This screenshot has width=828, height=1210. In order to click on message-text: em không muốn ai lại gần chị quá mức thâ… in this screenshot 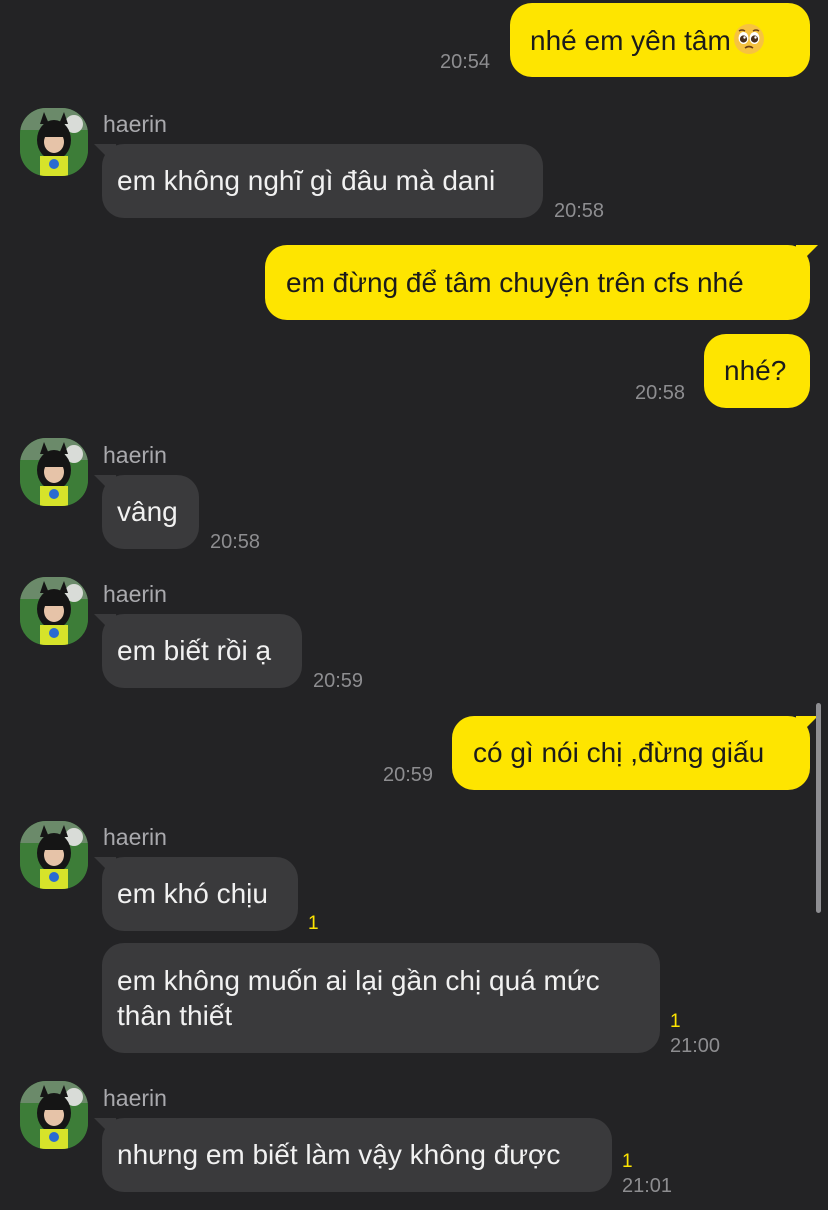, I will do `click(358, 998)`.